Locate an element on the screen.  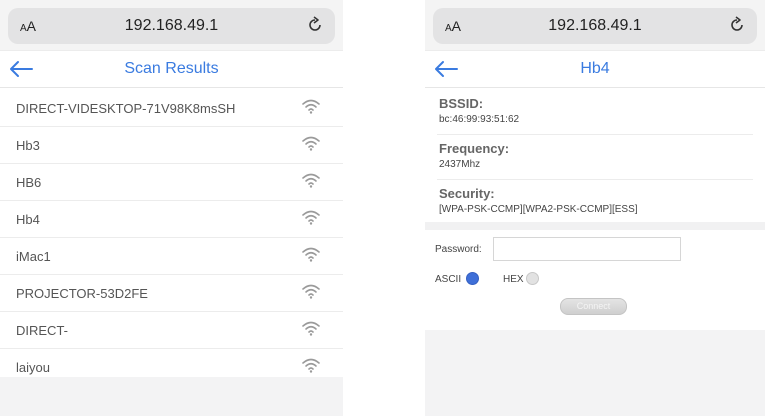
network-row: DIRECT- is located at coordinates (171, 330).